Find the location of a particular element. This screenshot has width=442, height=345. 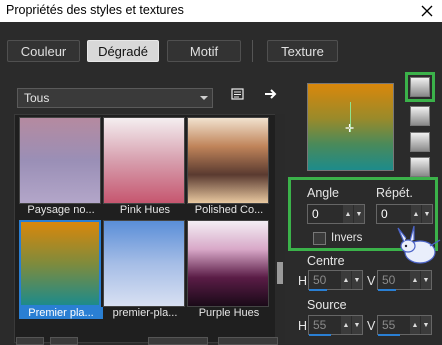

tab-couleur: Couleur is located at coordinates (43, 51).